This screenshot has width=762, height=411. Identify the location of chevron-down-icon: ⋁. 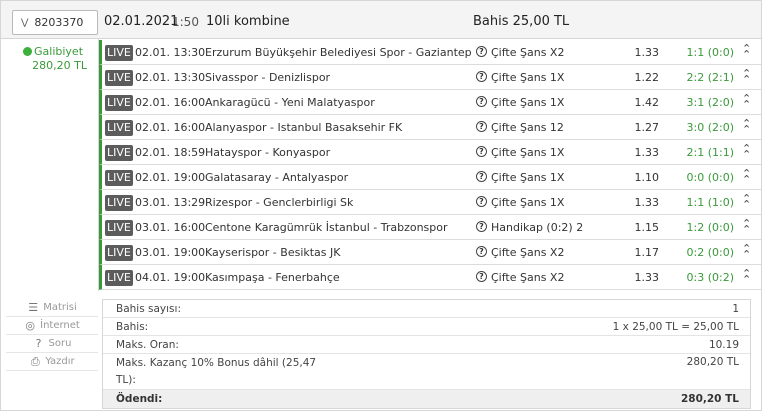
(25, 22).